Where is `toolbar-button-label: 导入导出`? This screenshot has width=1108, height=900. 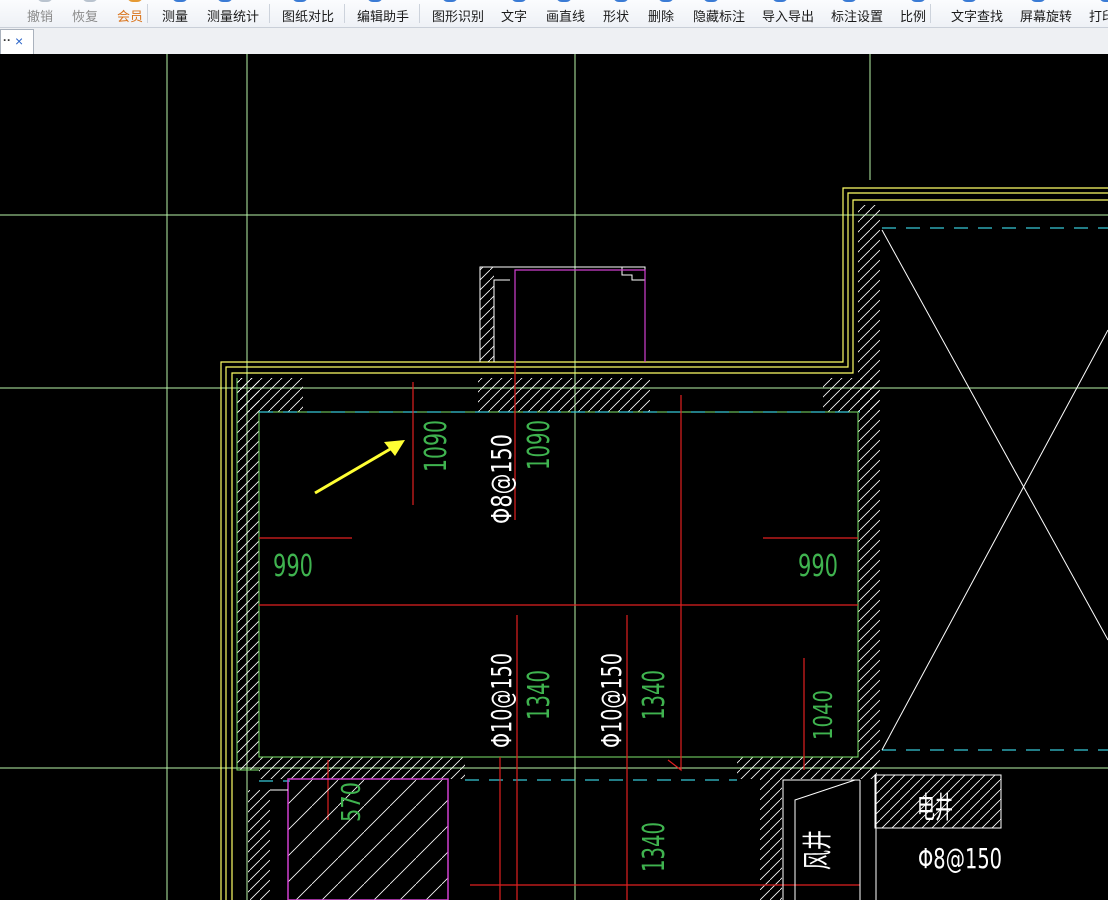 toolbar-button-label: 导入导出 is located at coordinates (788, 16).